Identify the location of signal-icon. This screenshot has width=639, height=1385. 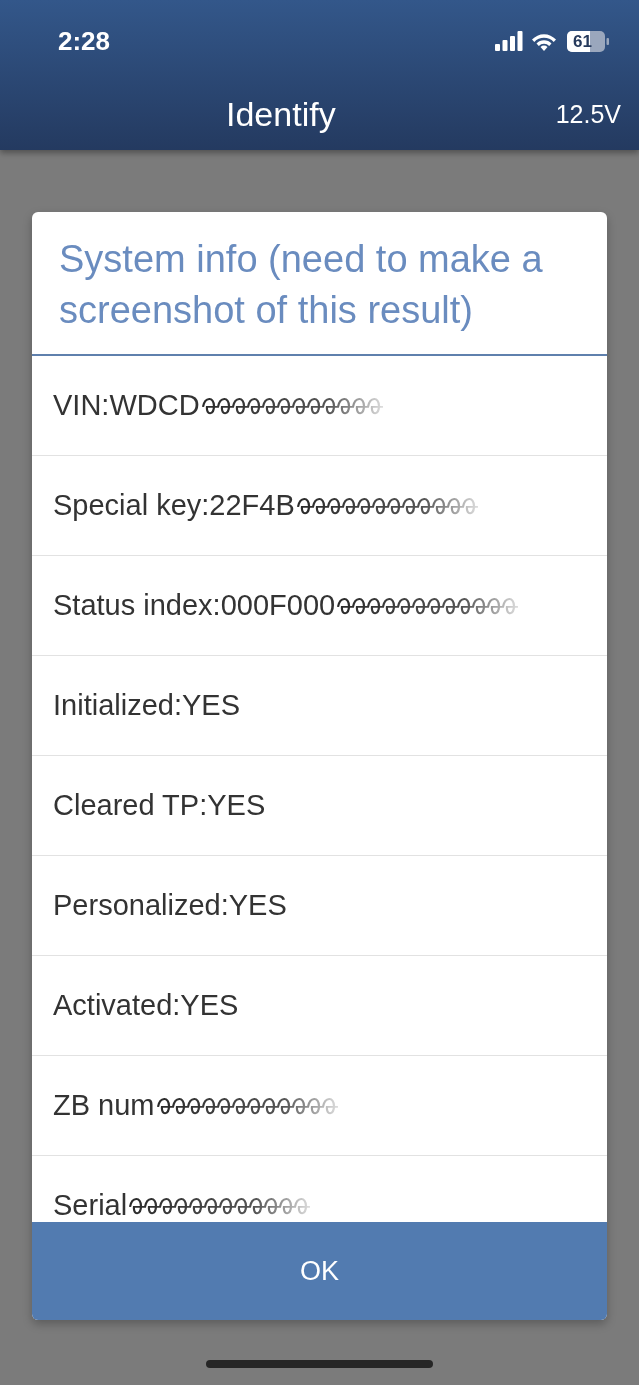
(509, 41).